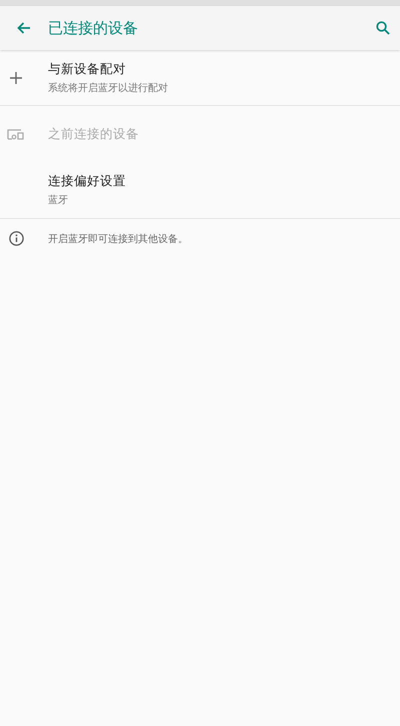 This screenshot has width=400, height=726. I want to click on settings-item: 连接偏好设置 蓝牙, so click(200, 190).